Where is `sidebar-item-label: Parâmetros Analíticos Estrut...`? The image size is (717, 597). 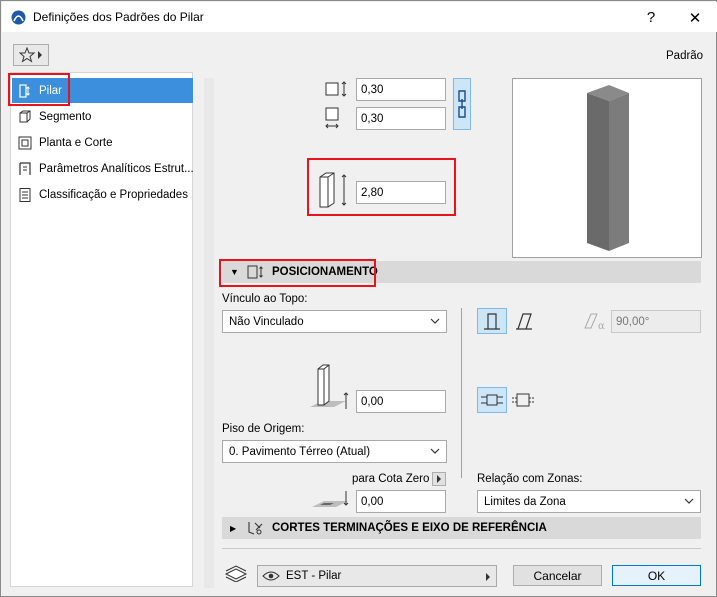 sidebar-item-label: Parâmetros Analíticos Estrut... is located at coordinates (116, 168).